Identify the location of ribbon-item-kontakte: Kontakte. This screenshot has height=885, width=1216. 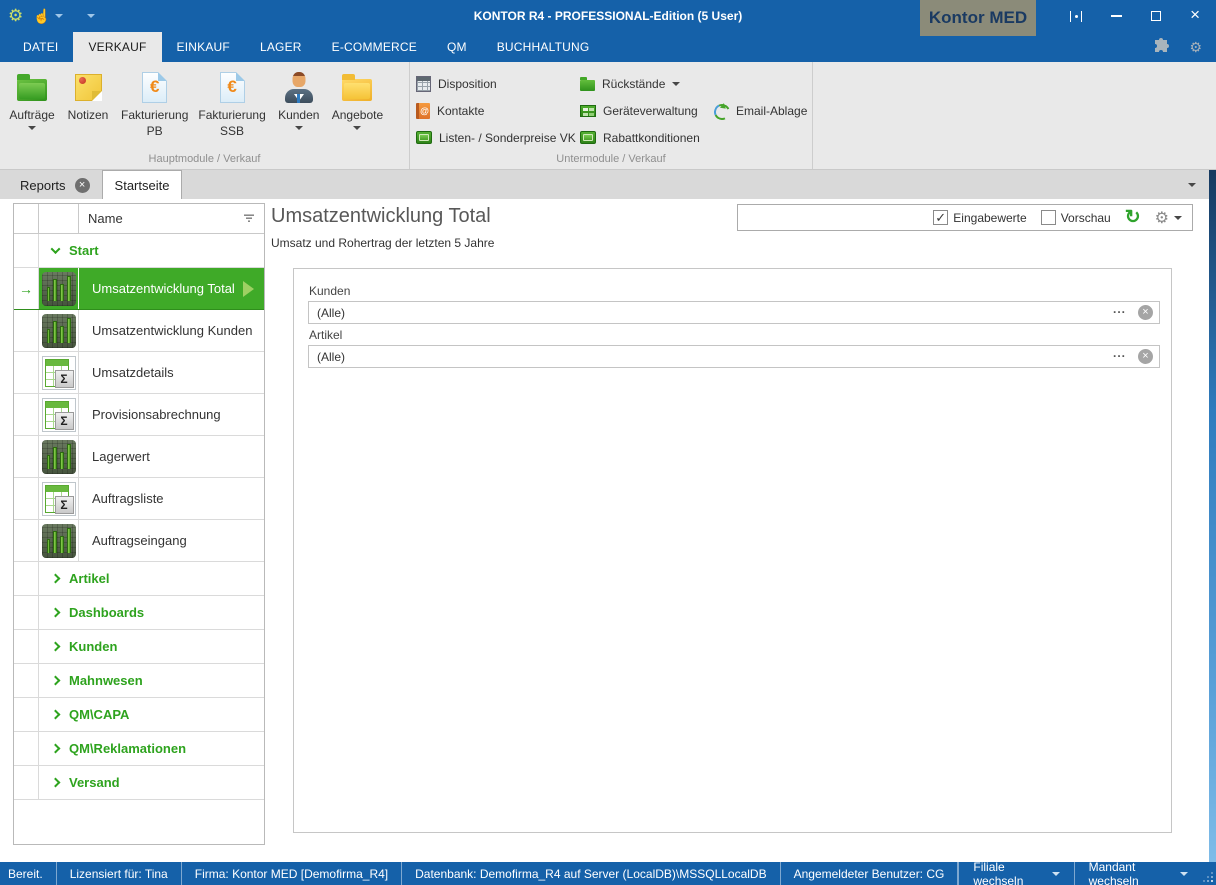
(498, 110).